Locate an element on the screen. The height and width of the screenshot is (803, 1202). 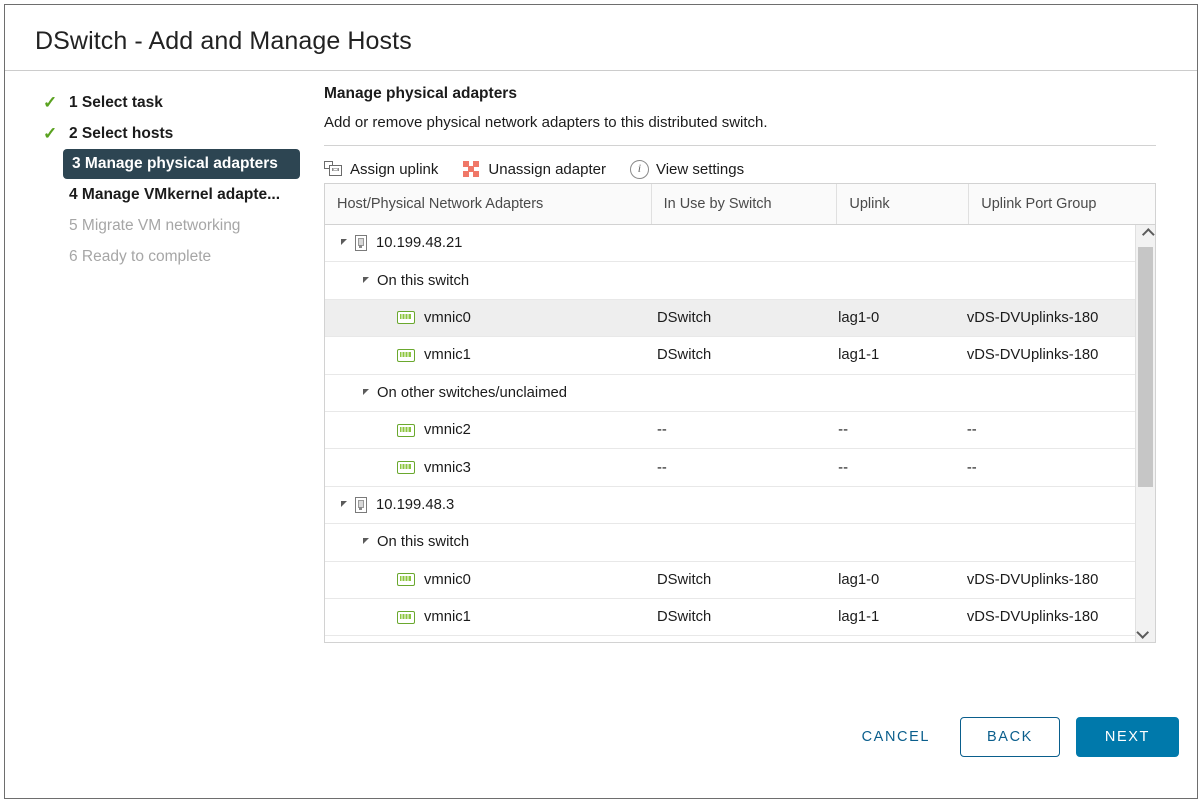
footer-button-row: CANCEL BACK NEXT is located at coordinates (1011, 737).